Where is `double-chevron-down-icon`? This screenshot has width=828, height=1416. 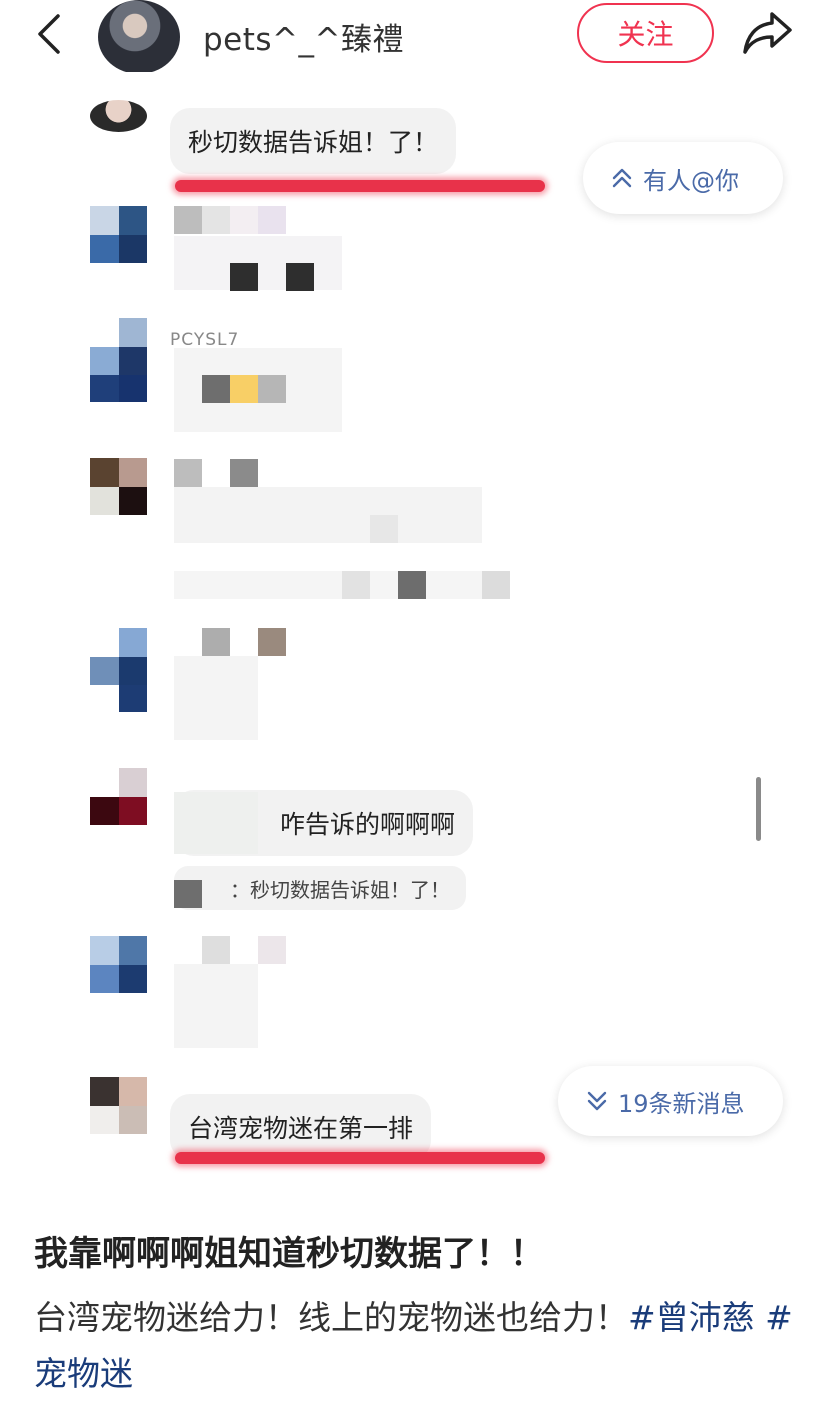
double-chevron-down-icon is located at coordinates (597, 1101).